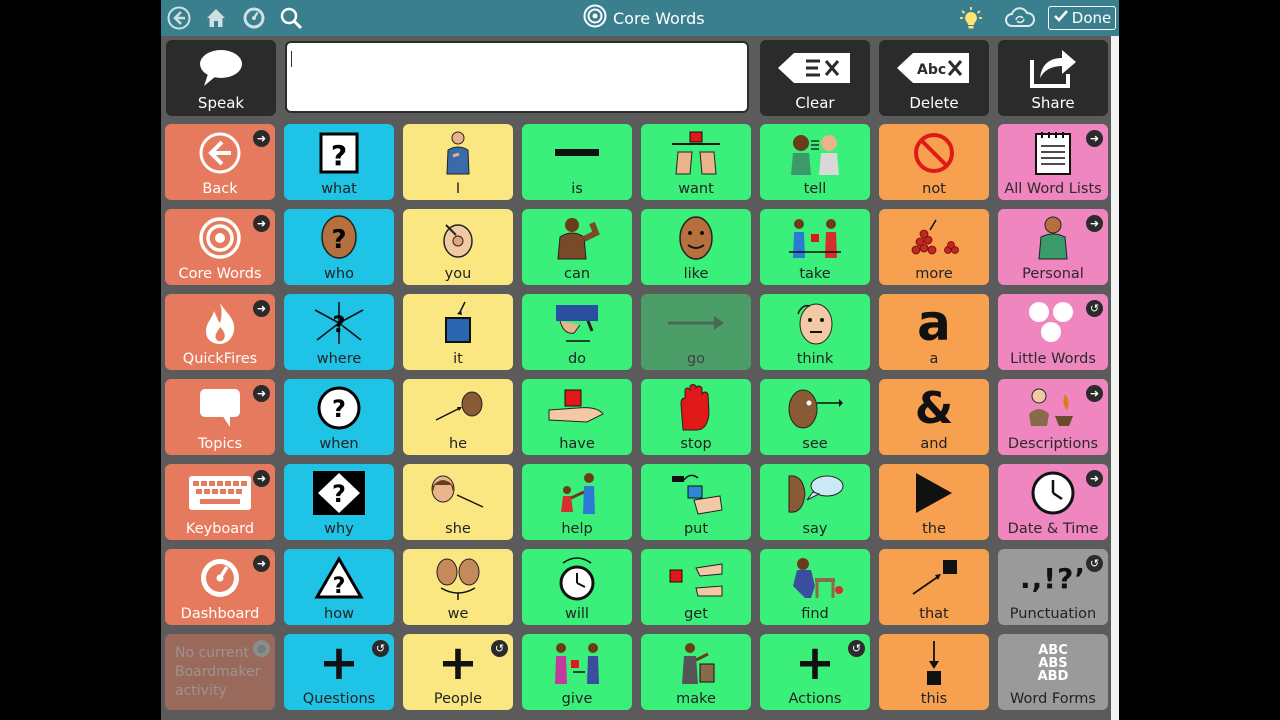 This screenshot has height=720, width=1280. I want to click on folder-tile-actions: + ↺ Actions, so click(815, 672).